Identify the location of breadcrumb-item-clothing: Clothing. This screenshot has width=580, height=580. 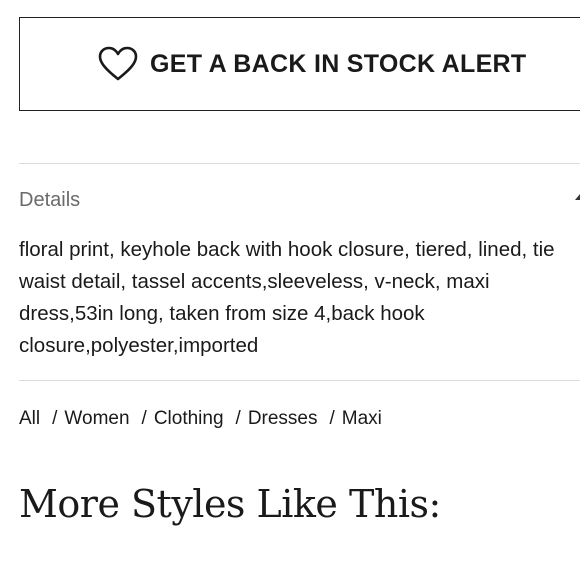
(189, 419).